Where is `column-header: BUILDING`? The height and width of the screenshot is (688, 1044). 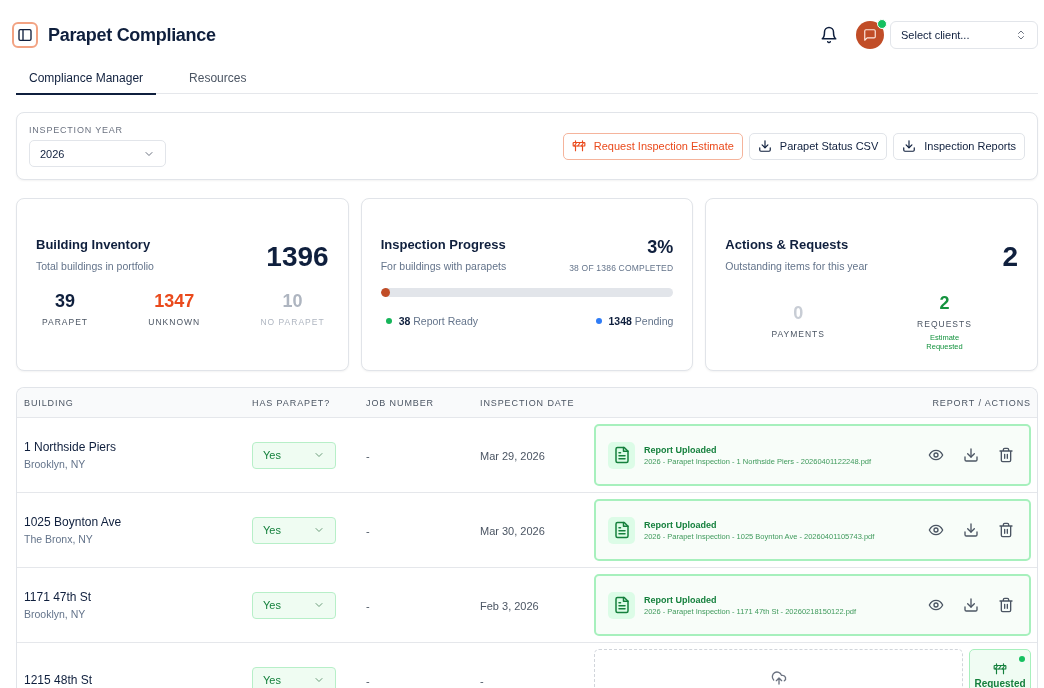
column-header: BUILDING is located at coordinates (49, 402).